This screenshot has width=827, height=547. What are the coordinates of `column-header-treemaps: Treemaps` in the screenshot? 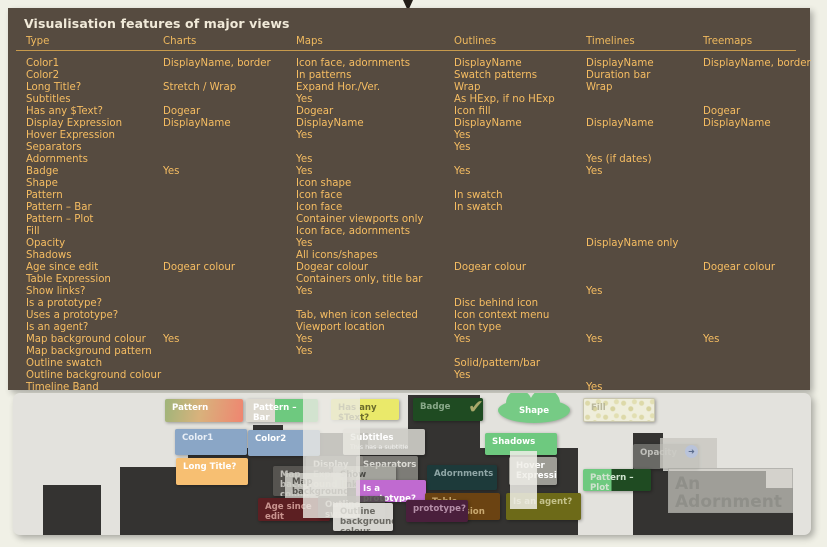 It's located at (727, 42).